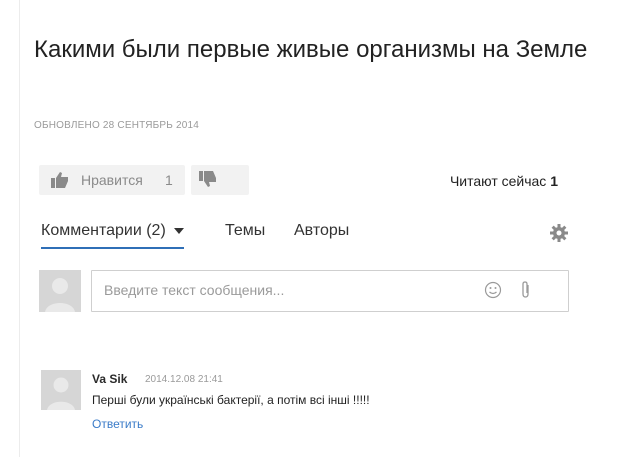 The height and width of the screenshot is (457, 618). What do you see at coordinates (109, 379) in the screenshot?
I see `comment-author: Va Sik` at bounding box center [109, 379].